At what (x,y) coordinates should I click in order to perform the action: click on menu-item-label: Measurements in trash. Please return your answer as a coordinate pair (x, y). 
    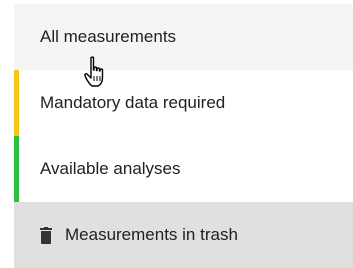
    Looking at the image, I should click on (151, 234).